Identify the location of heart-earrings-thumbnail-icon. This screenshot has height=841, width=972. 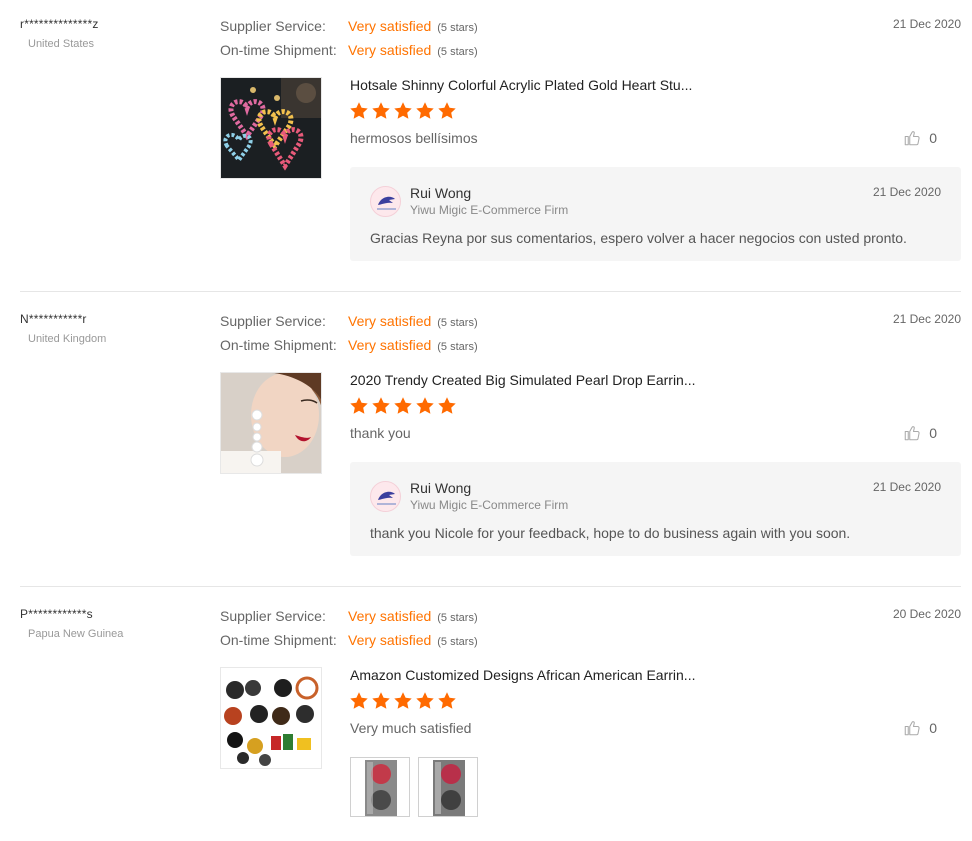
(271, 128).